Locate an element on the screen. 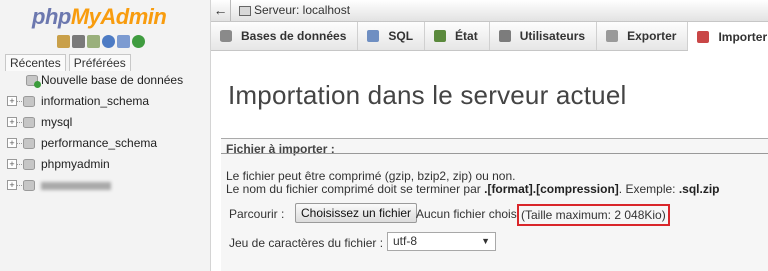  help-icon is located at coordinates (108, 41).